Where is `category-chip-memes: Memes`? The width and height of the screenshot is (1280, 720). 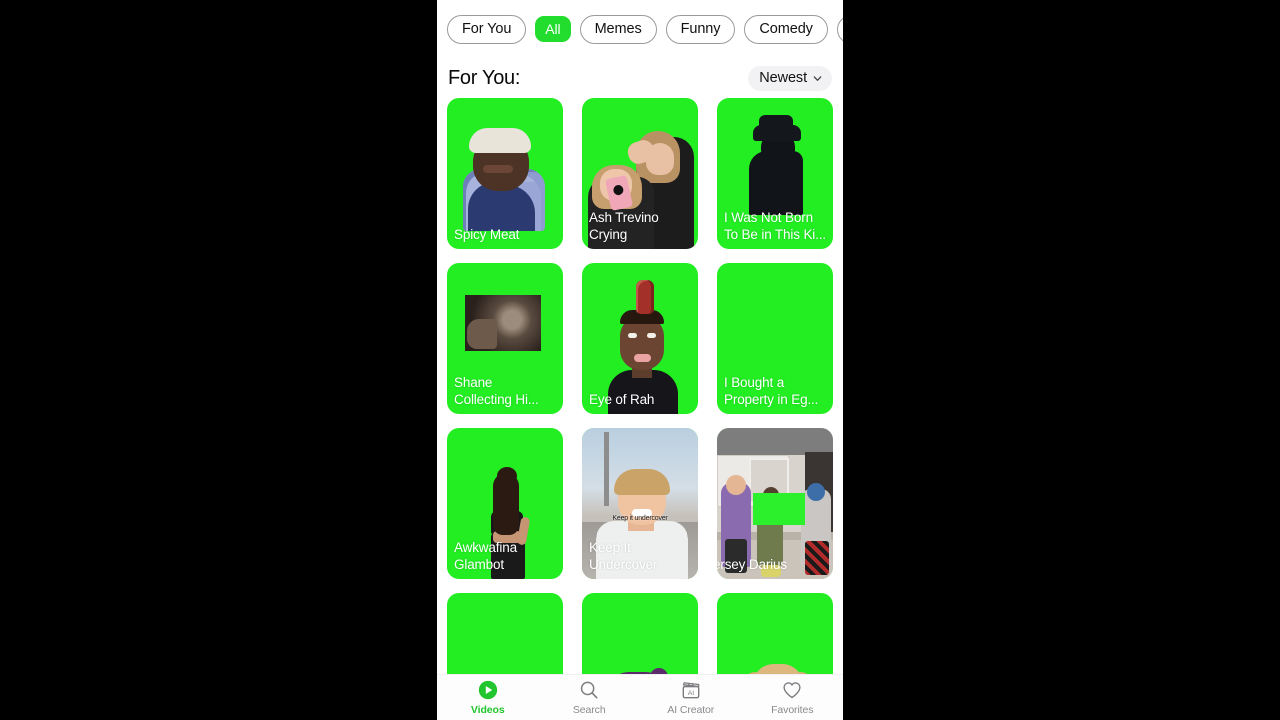
category-chip-memes: Memes is located at coordinates (618, 29).